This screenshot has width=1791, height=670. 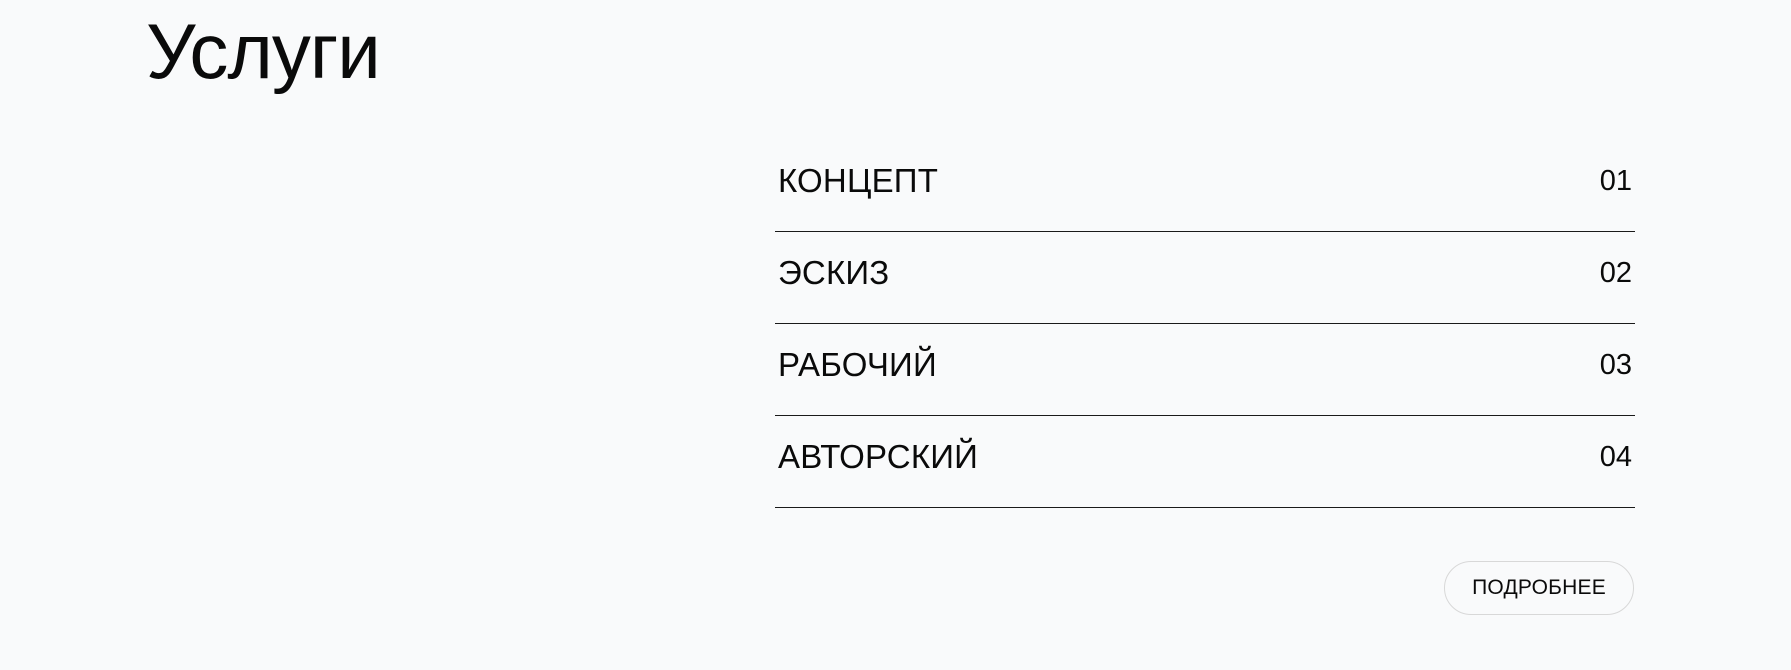 I want to click on service-item-supervision: АВТОРСКИЙ 04, so click(x=1205, y=462).